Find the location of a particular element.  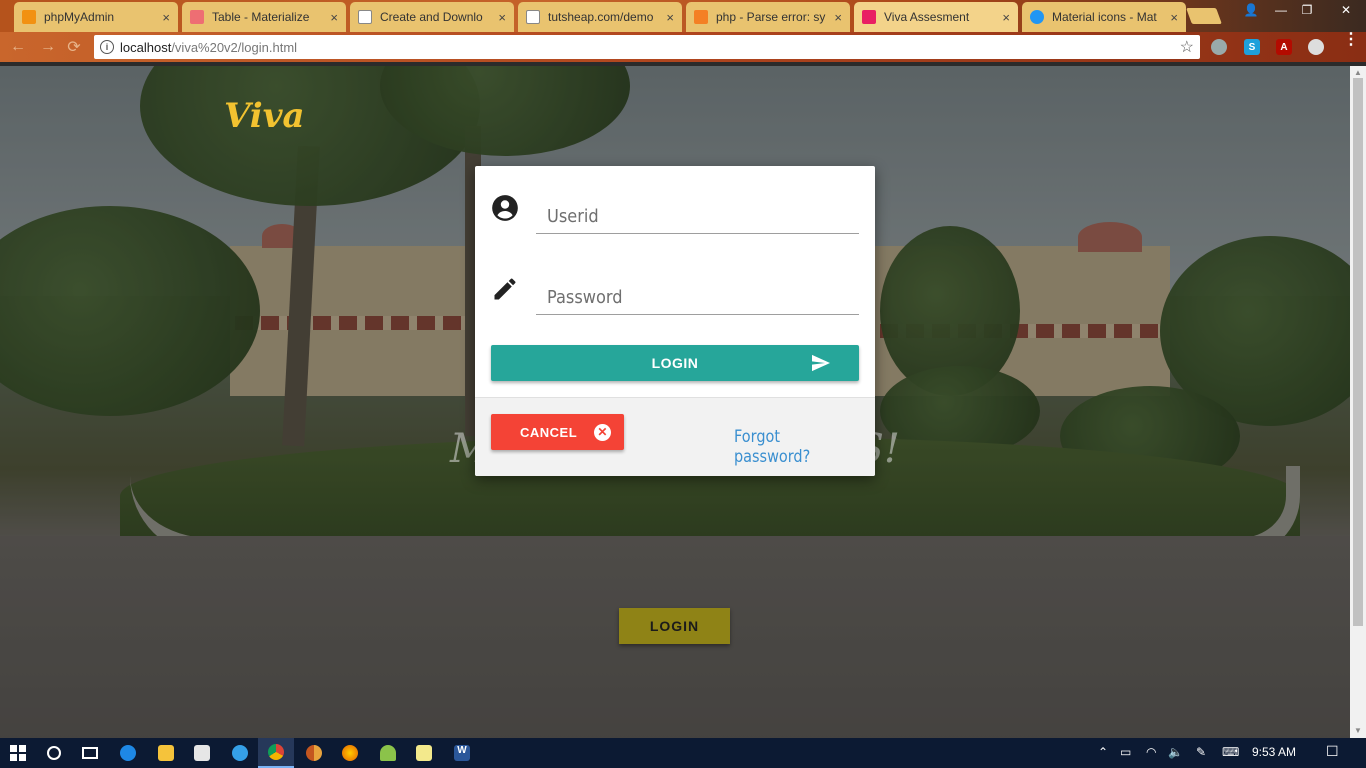

profile-icon: 👤 is located at coordinates (1251, 10).